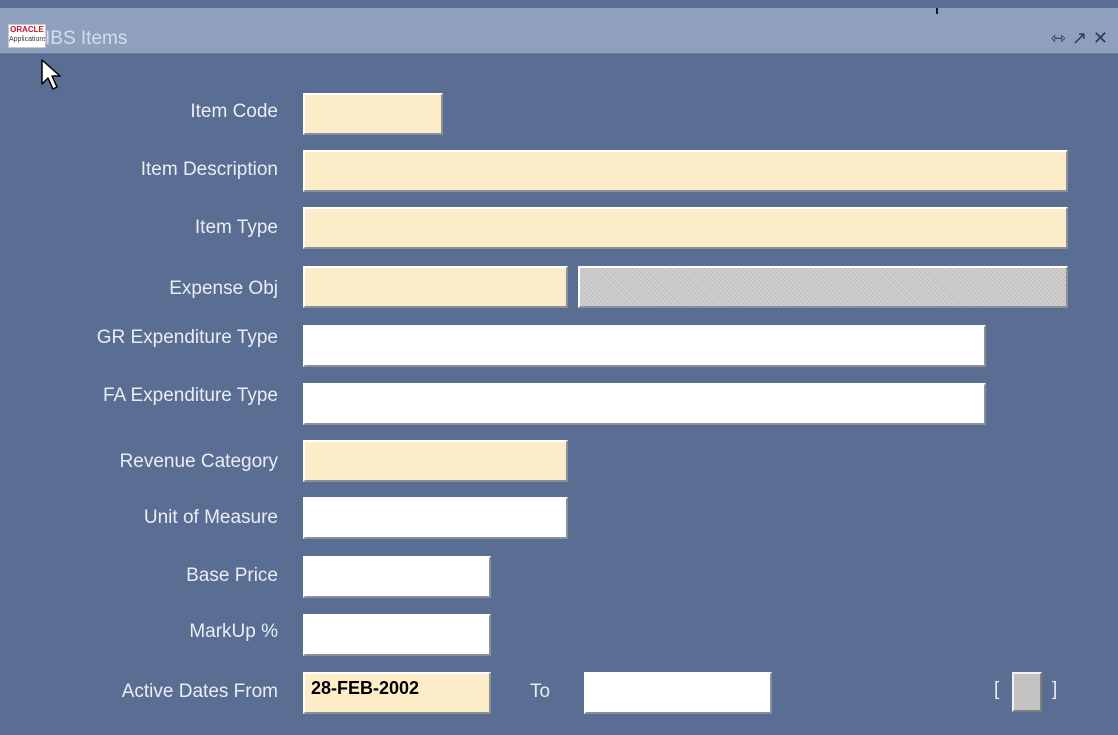 This screenshot has width=1118, height=735. Describe the element at coordinates (233, 631) in the screenshot. I see `markup-percent-label: MarkUp %` at that location.